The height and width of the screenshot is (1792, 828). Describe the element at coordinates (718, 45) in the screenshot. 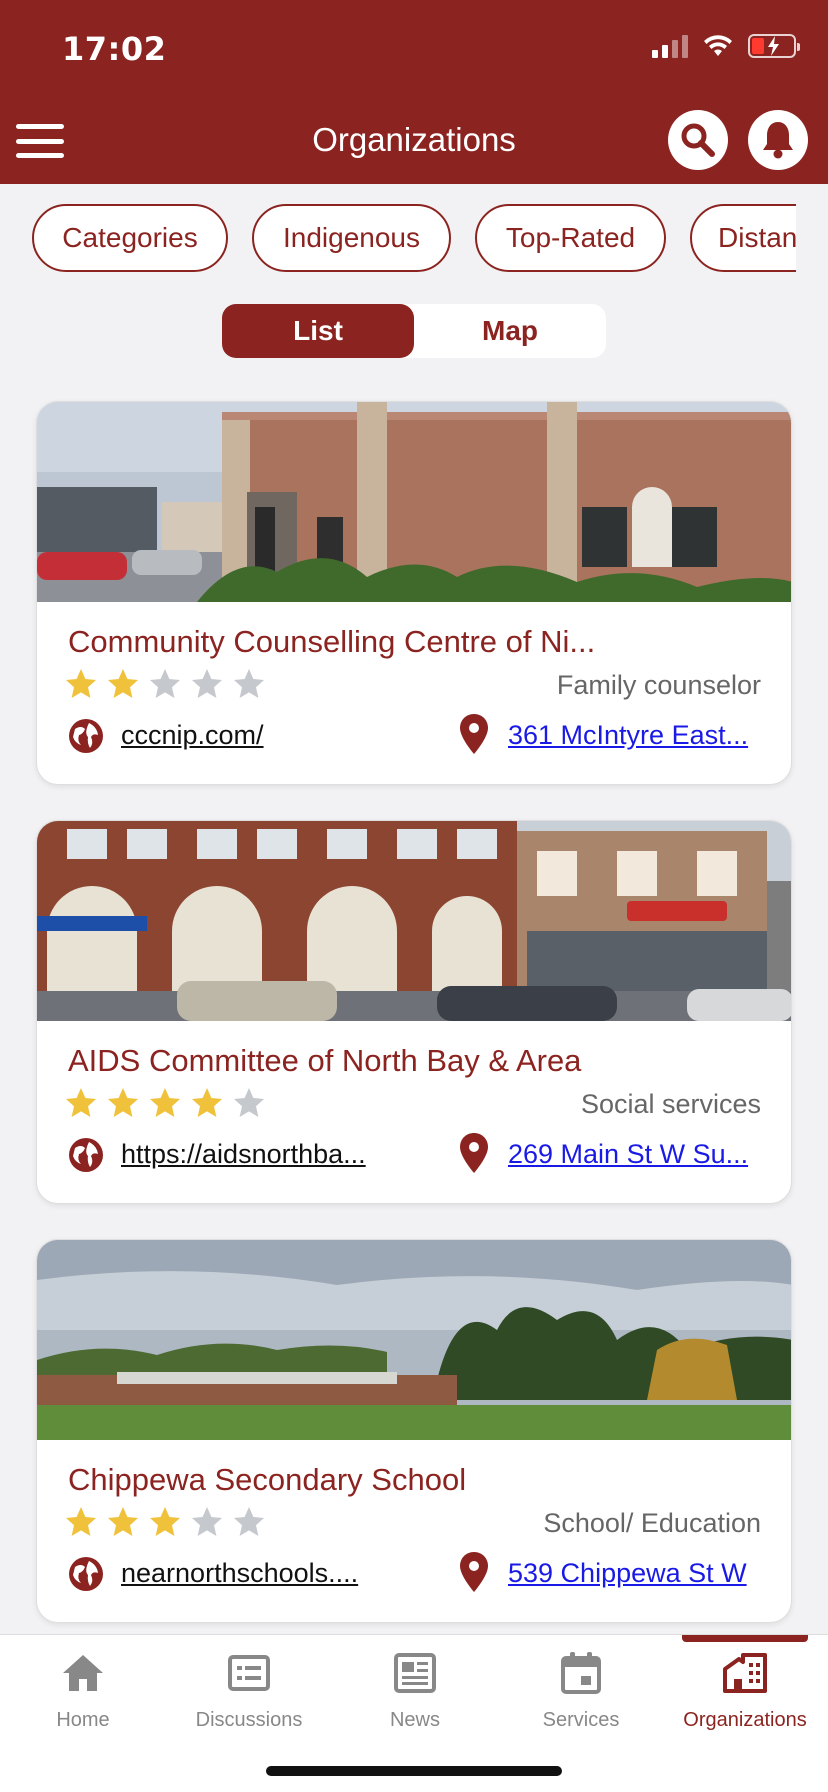

I see `wifi-icon` at that location.